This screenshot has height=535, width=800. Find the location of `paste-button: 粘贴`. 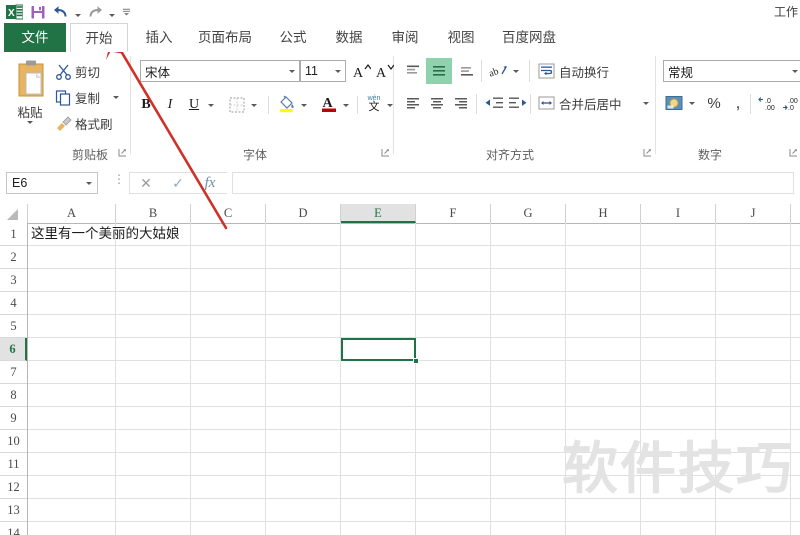

paste-button: 粘贴 is located at coordinates (30, 99).